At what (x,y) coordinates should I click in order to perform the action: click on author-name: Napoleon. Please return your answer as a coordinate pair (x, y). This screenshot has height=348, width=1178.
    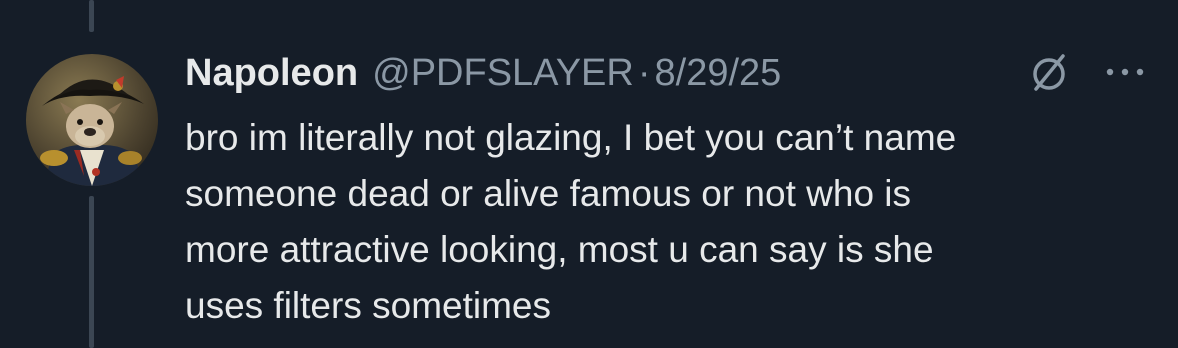
    Looking at the image, I should click on (271, 73).